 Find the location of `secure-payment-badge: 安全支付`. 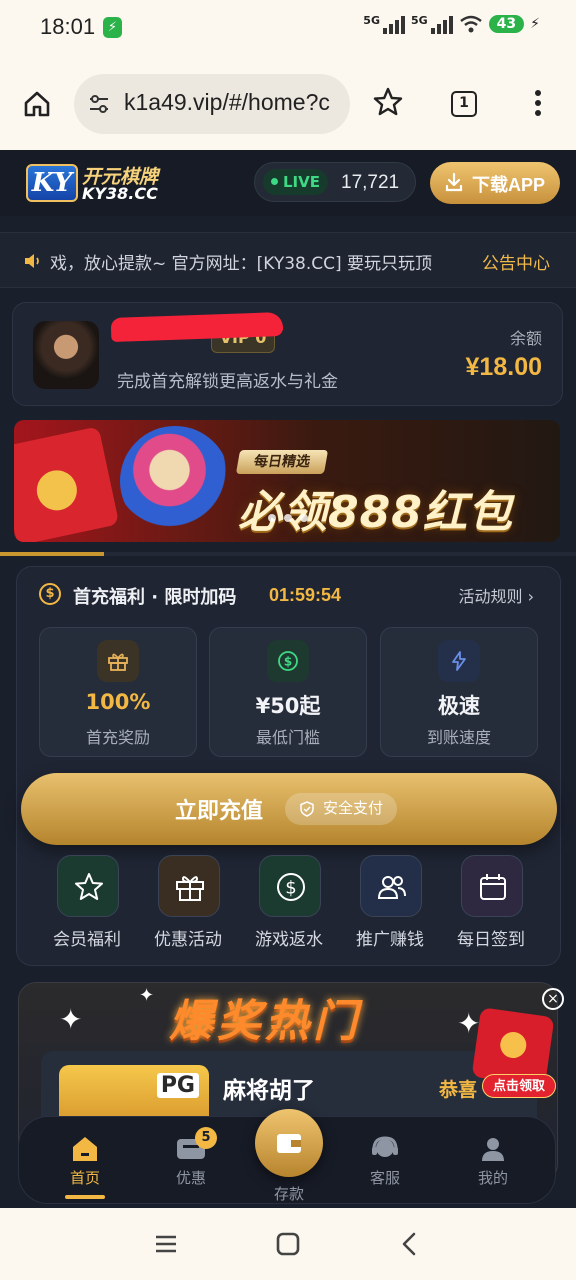

secure-payment-badge: 安全支付 is located at coordinates (341, 809).